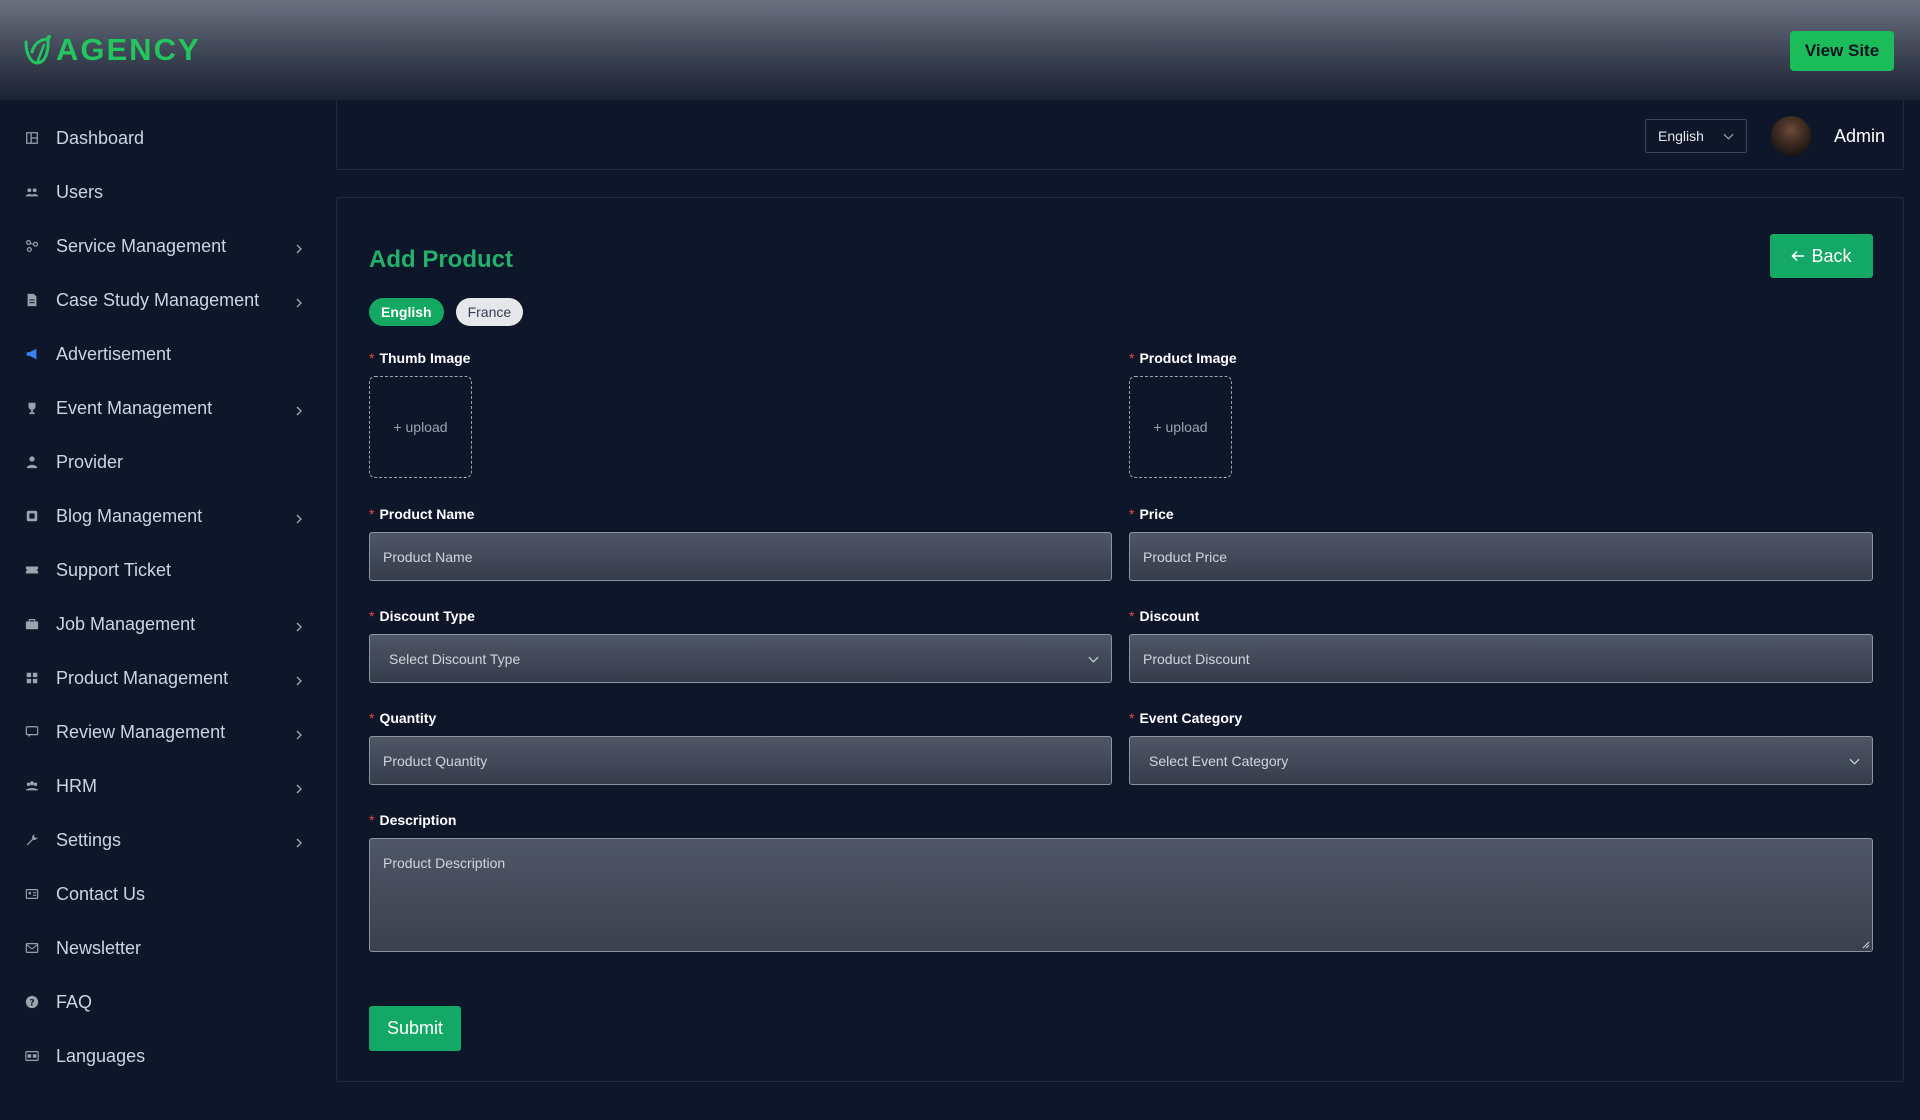 This screenshot has height=1120, width=1920. Describe the element at coordinates (1501, 760) in the screenshot. I see `event-category-select: Select Event Category` at that location.